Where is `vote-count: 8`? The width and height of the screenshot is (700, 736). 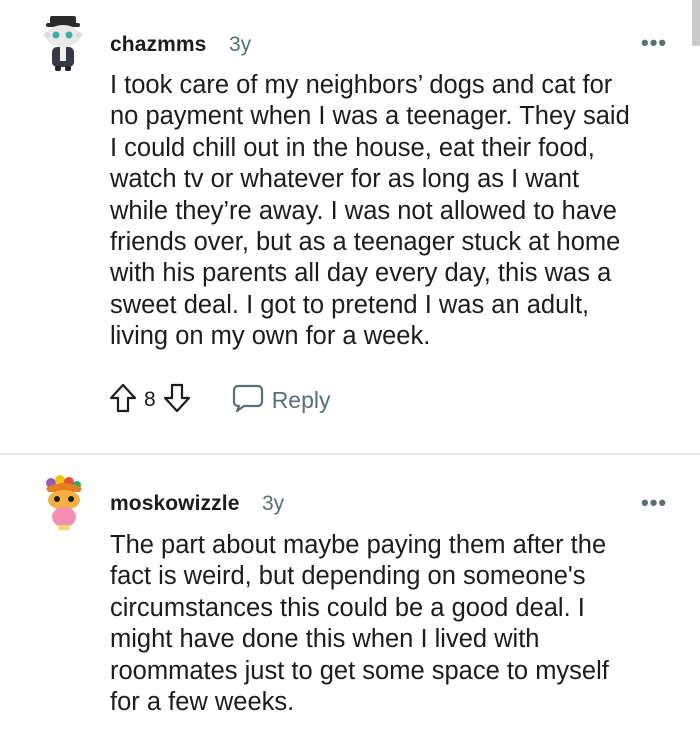
vote-count: 8 is located at coordinates (150, 399).